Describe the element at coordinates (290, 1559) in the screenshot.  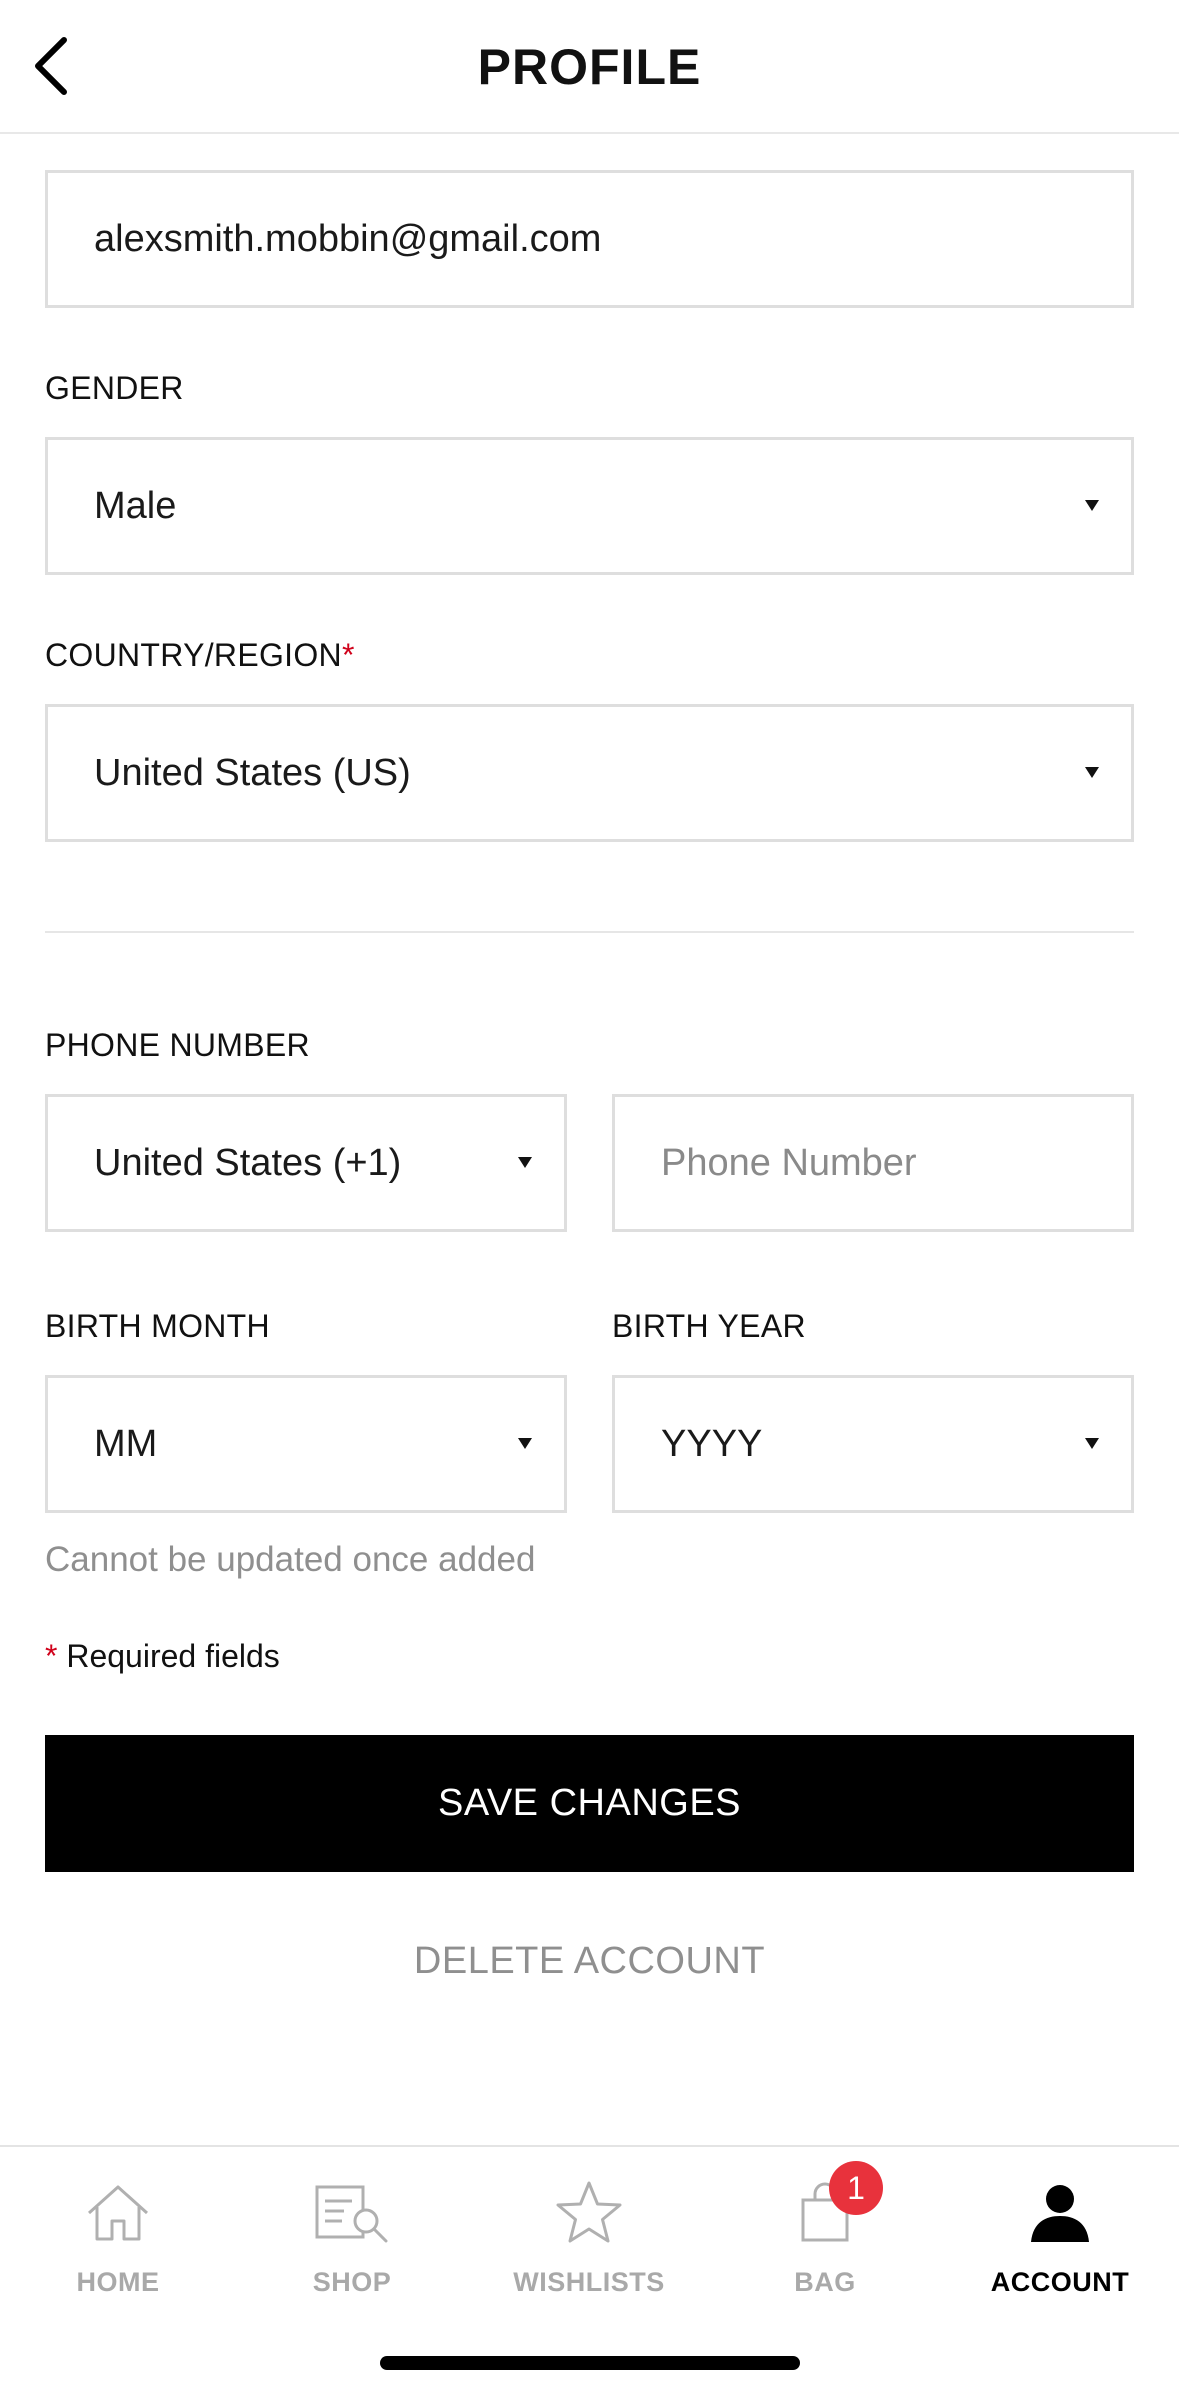
I see `birth-hint-text: Cannot be updated once added` at that location.